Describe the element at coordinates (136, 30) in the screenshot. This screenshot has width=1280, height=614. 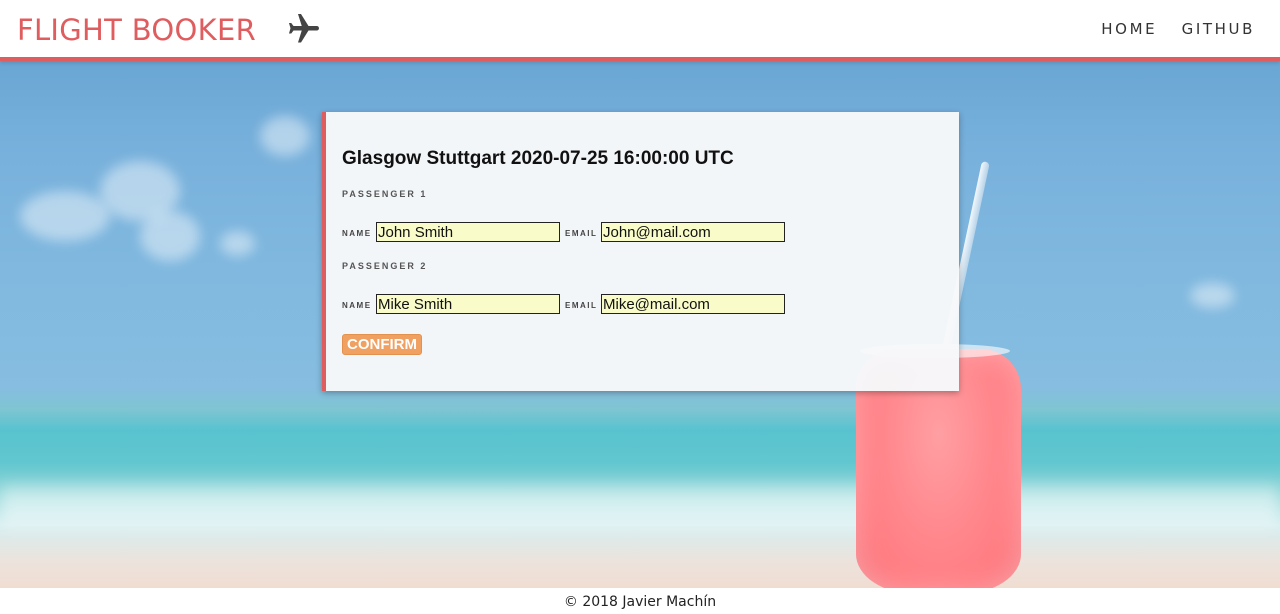
I see `brand-logo-link: FLIGHT BOOKER` at that location.